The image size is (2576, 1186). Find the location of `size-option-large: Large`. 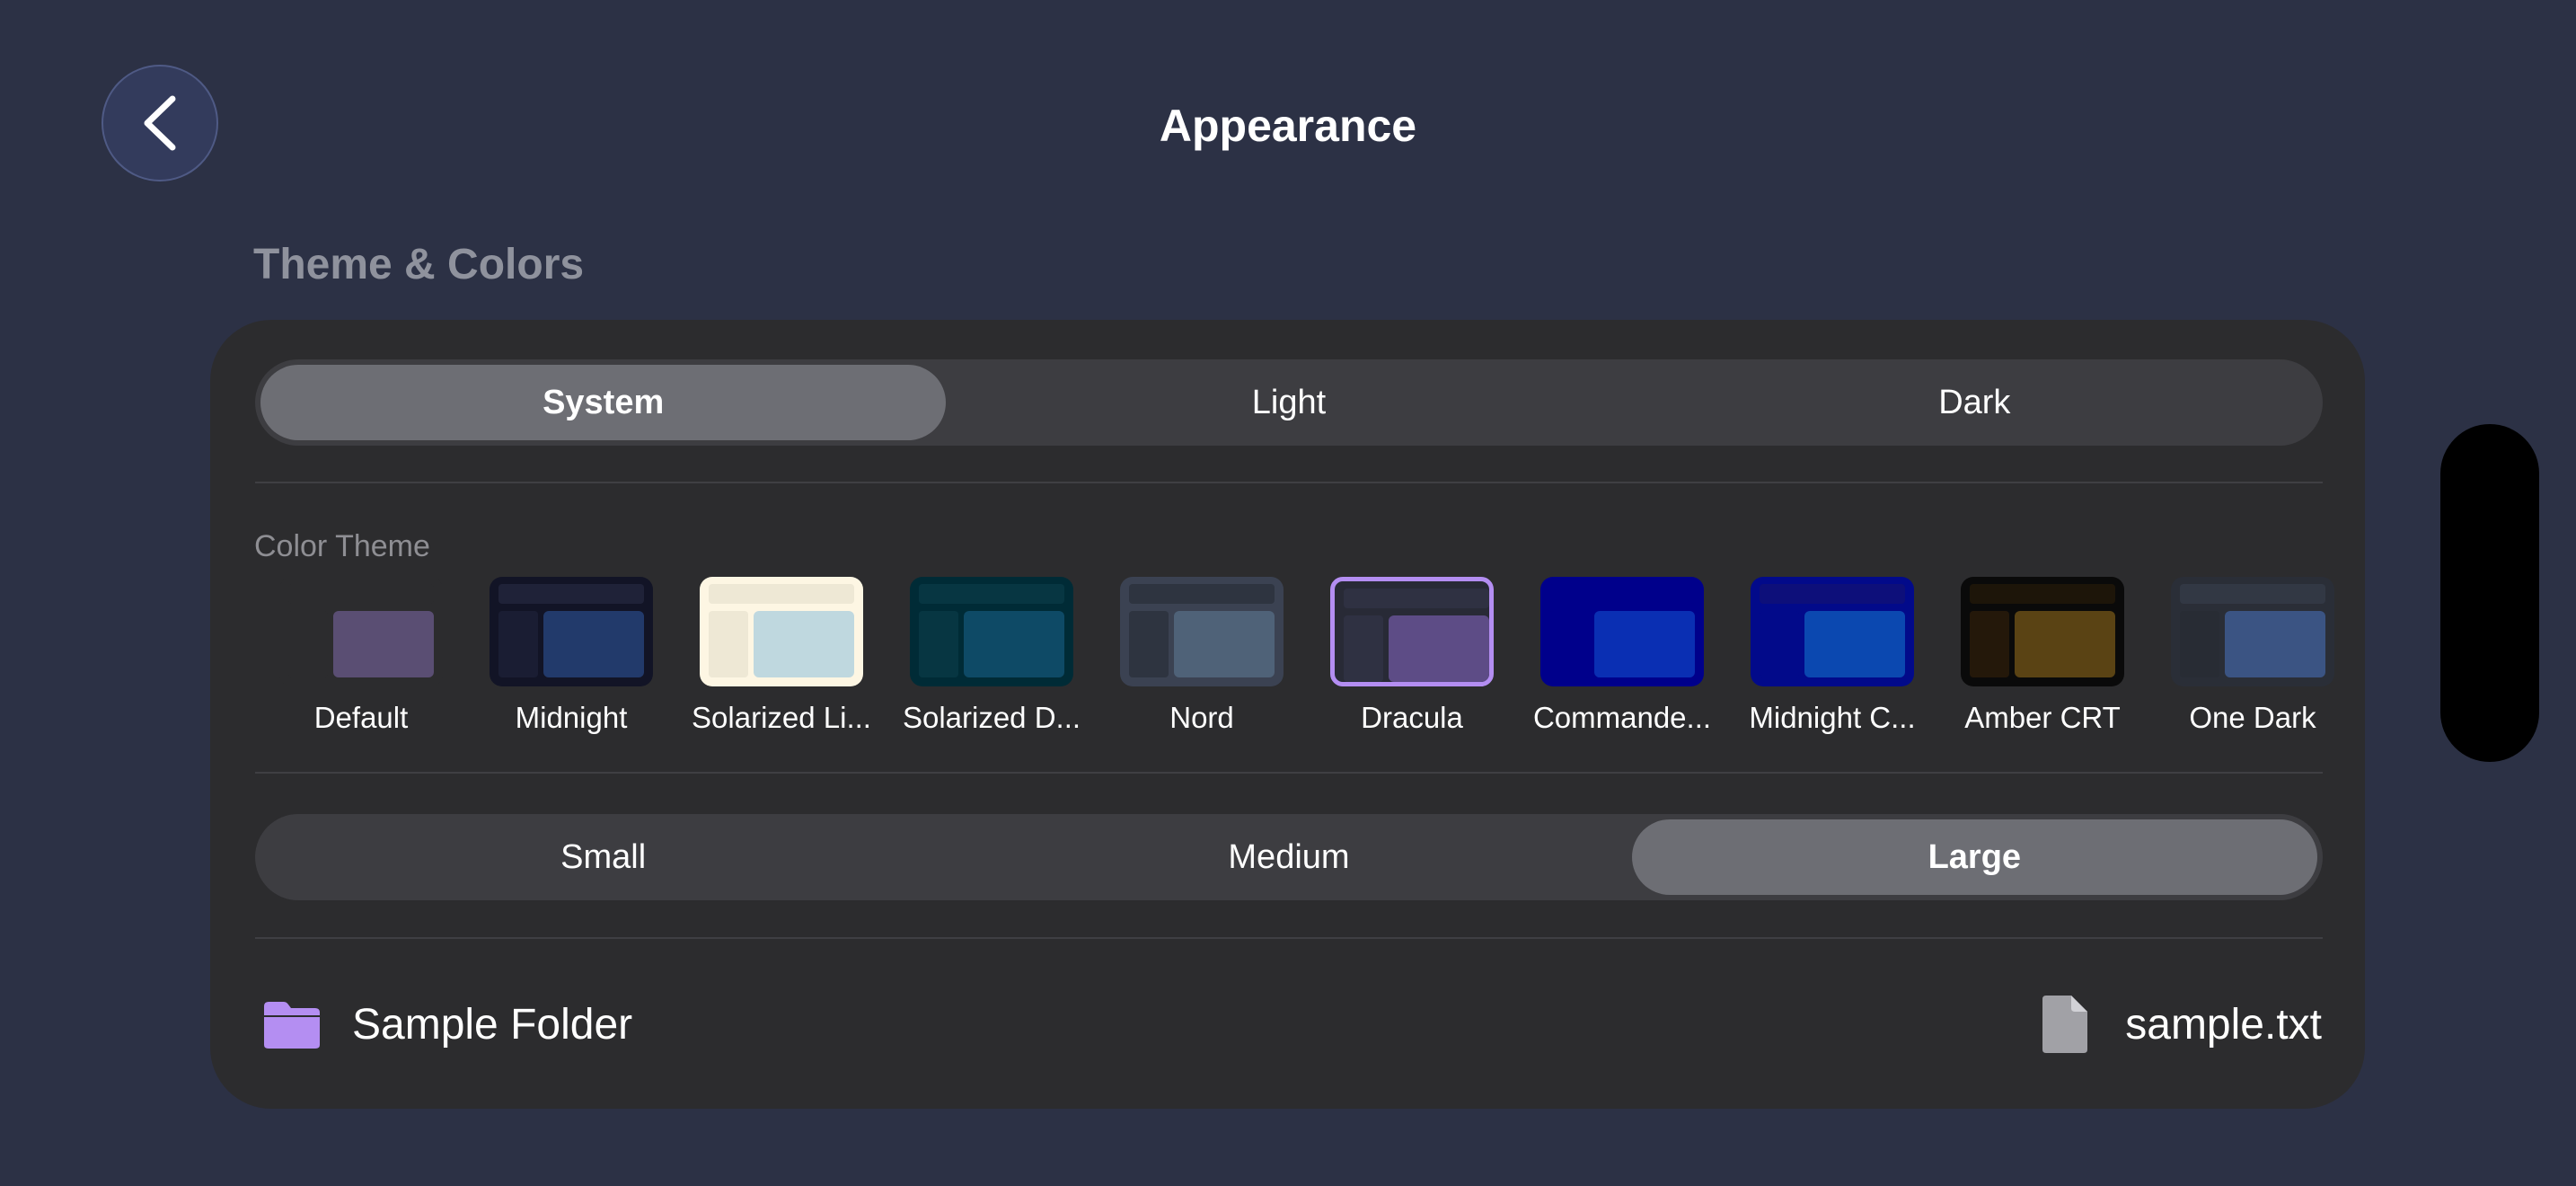

size-option-large: Large is located at coordinates (1974, 857).